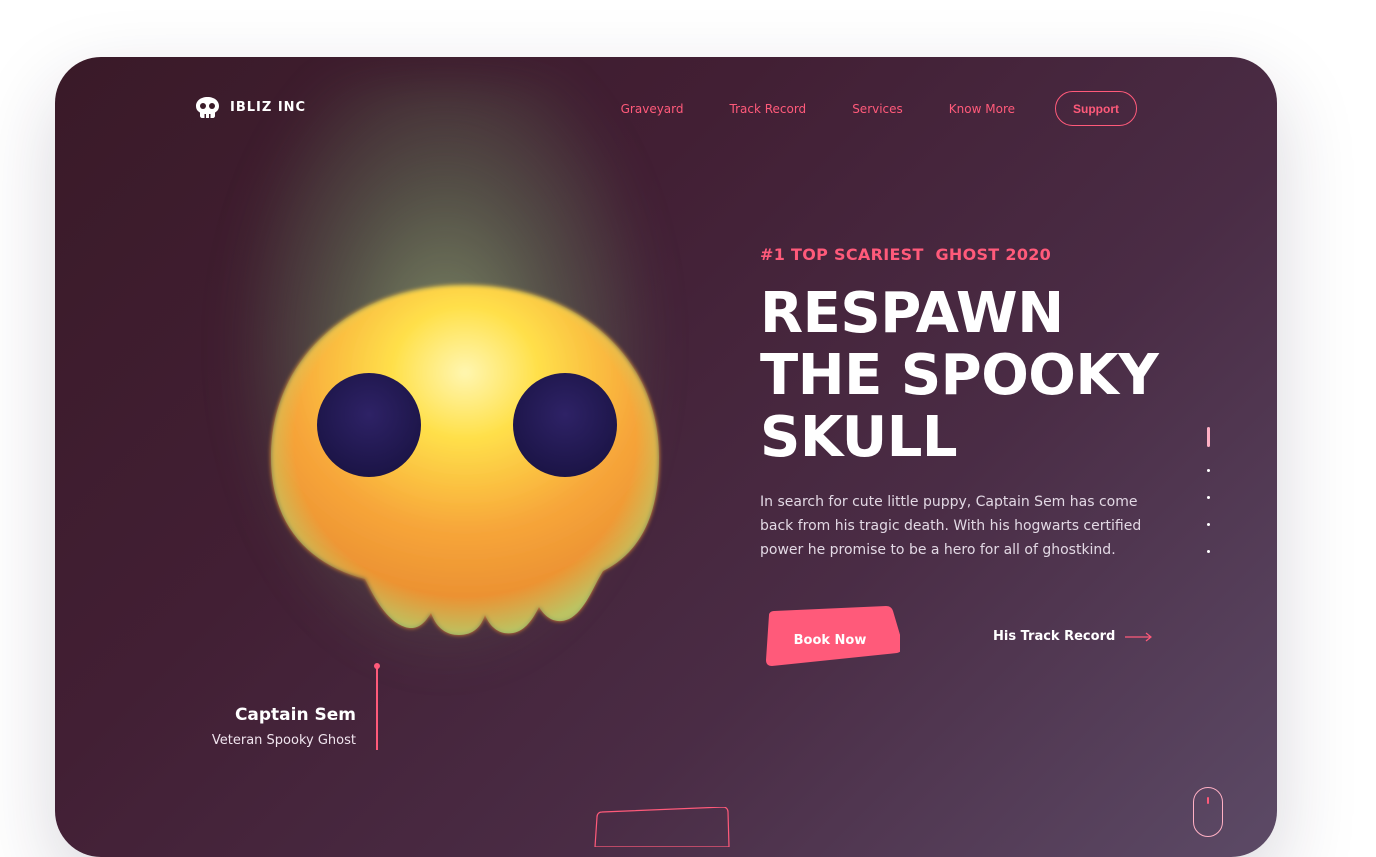  Describe the element at coordinates (1208, 812) in the screenshot. I see `scroll-down-icon` at that location.